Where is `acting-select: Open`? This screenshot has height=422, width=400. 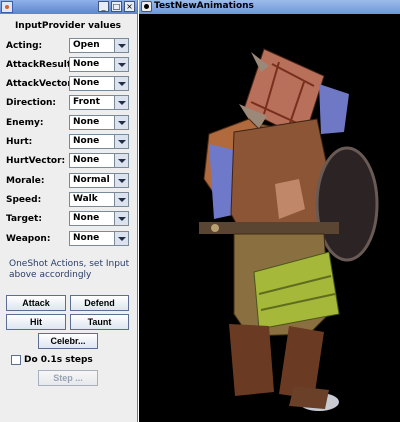
acting-select: Open is located at coordinates (99, 45).